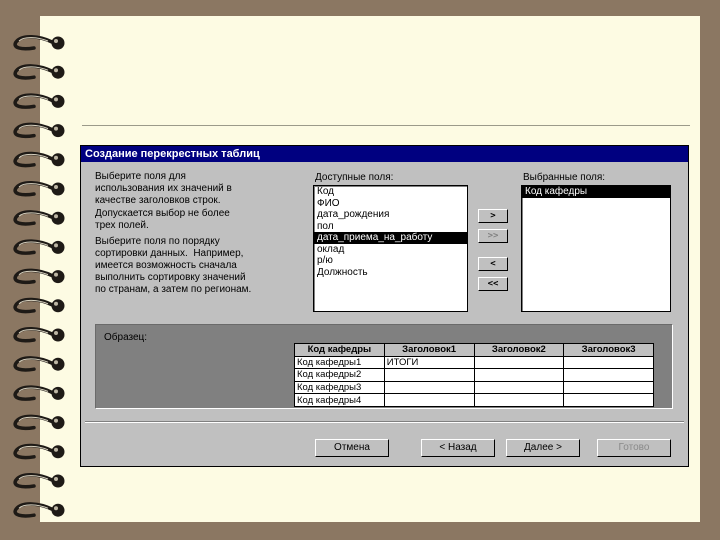 Image resolution: width=720 pixels, height=540 pixels. Describe the element at coordinates (352, 448) in the screenshot. I see `cancel-button: Отмена` at that location.